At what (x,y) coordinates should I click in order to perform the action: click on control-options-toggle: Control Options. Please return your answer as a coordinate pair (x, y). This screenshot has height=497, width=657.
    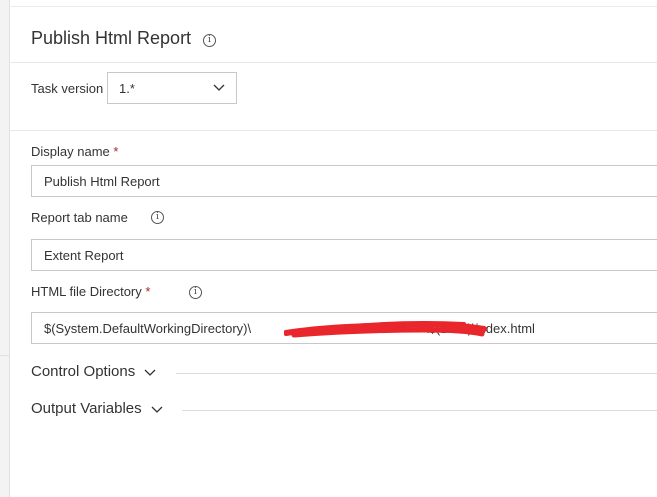
    Looking at the image, I should click on (94, 371).